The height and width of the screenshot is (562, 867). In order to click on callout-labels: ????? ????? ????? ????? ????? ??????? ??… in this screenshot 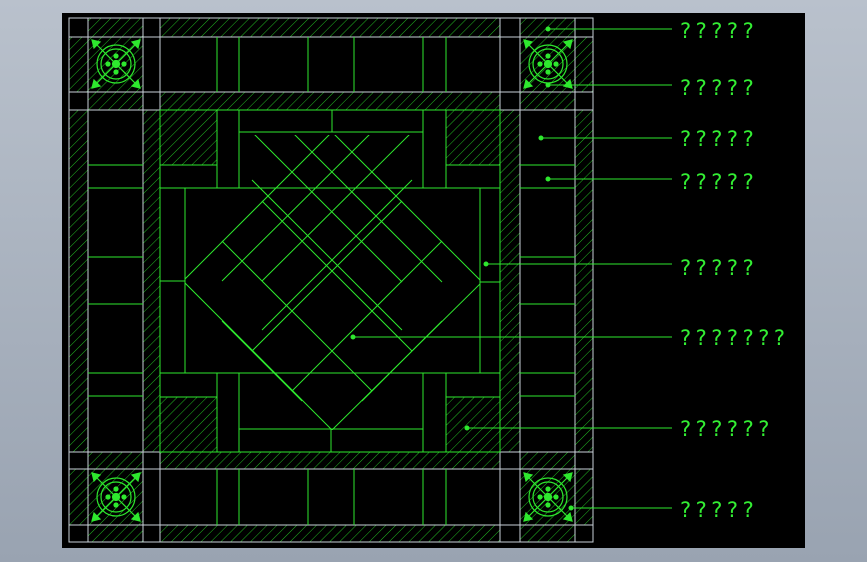, I will do `click(734, 270)`.